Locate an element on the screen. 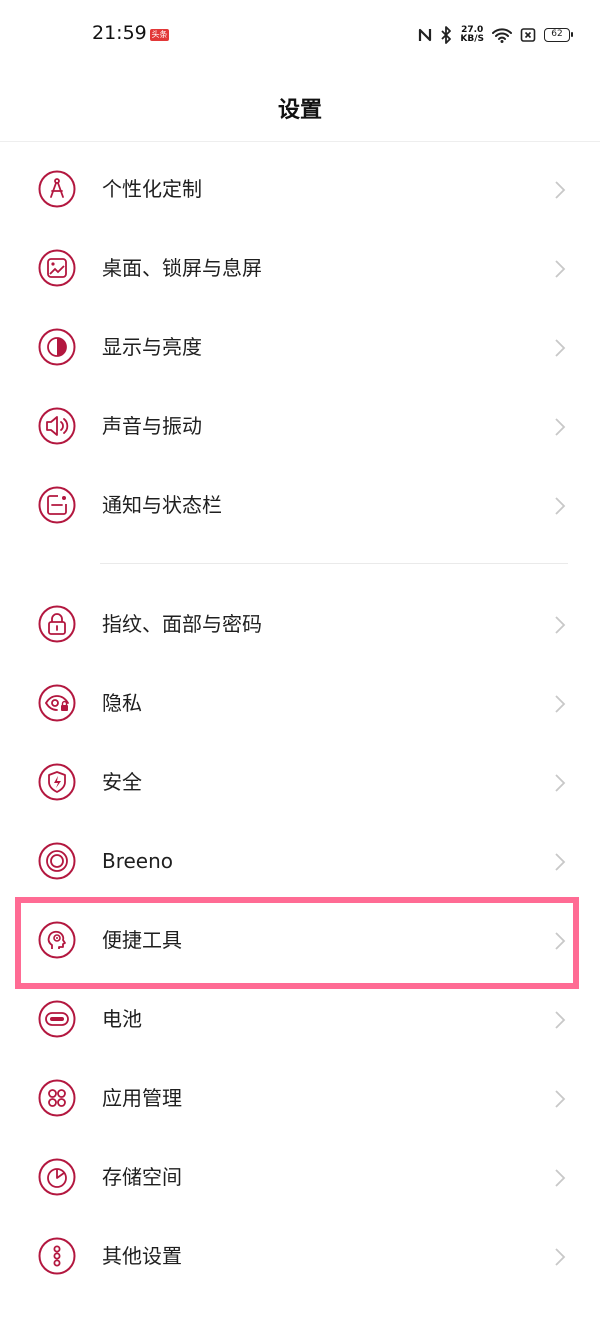 The height and width of the screenshot is (1340, 600). settings-item-battery: 电池 is located at coordinates (300, 1019).